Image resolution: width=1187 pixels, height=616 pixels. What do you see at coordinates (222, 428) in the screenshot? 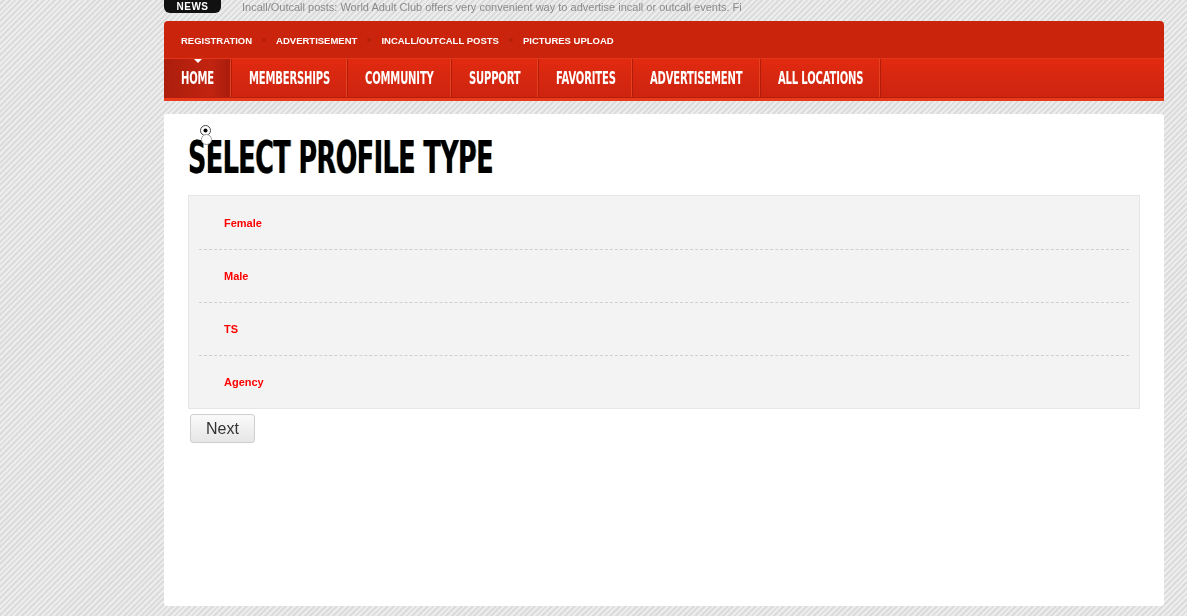
I see `next-button: Next` at bounding box center [222, 428].